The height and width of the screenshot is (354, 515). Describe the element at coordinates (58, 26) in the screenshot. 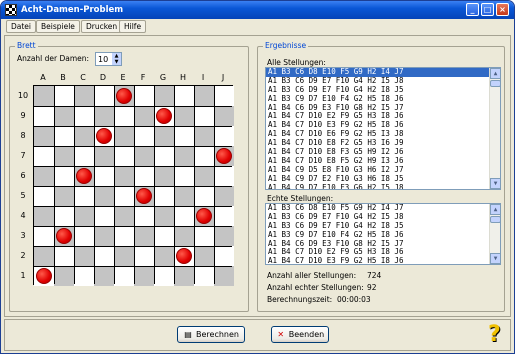

I see `menu-beispiele: Beispiele` at that location.